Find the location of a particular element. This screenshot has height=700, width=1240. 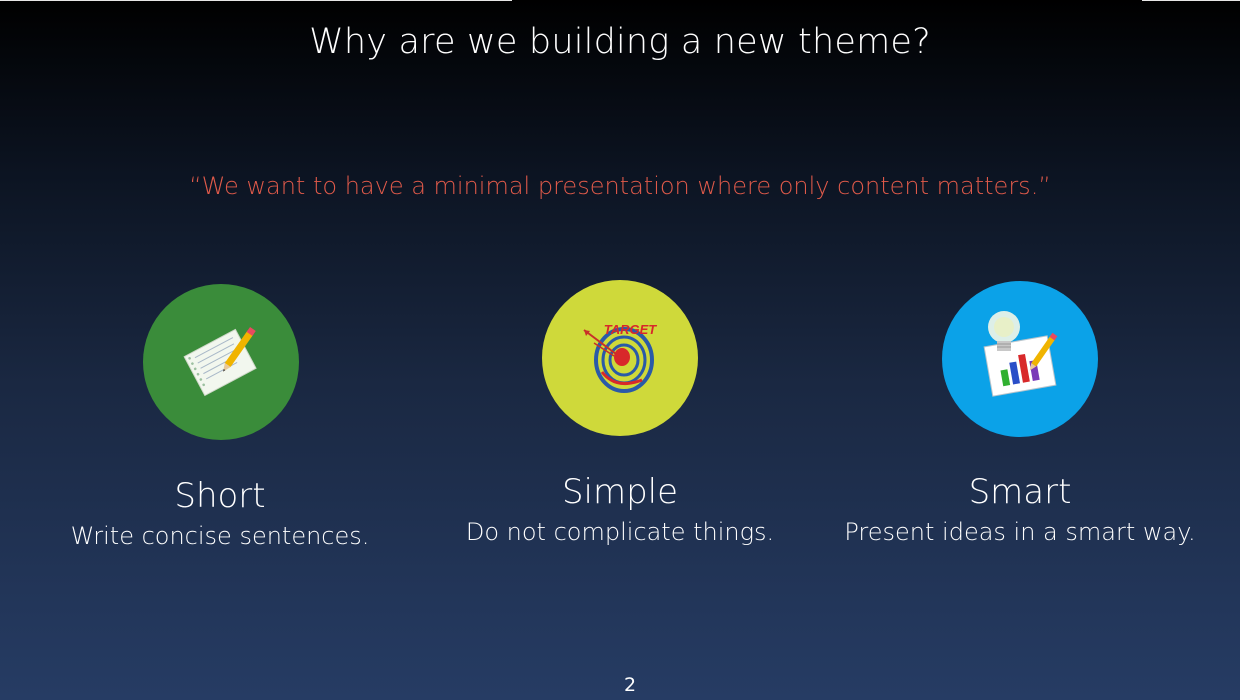

top-divider-left is located at coordinates (256, 0).